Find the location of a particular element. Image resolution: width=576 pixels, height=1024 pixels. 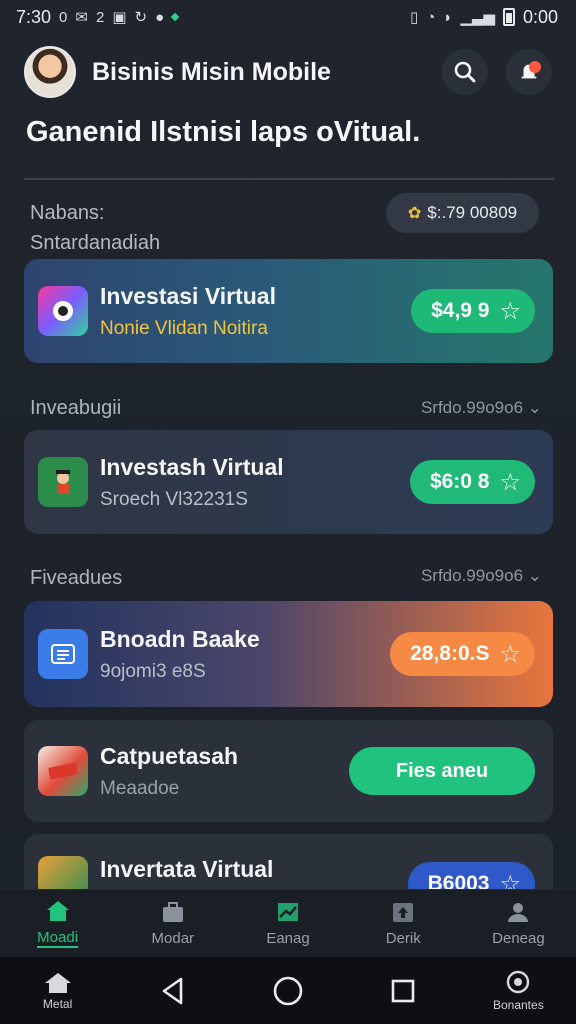

notification-icon: ✉ is located at coordinates (81, 17).